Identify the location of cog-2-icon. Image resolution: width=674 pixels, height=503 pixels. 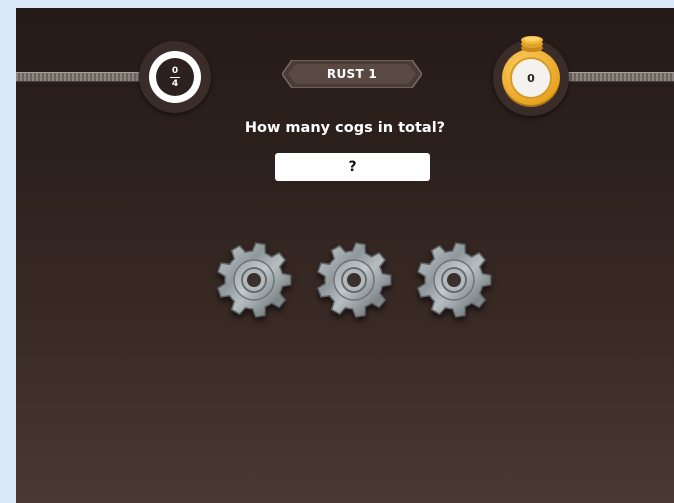
(354, 280).